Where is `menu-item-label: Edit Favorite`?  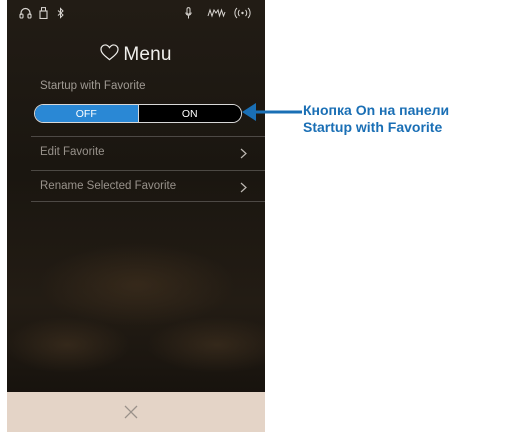 menu-item-label: Edit Favorite is located at coordinates (72, 152).